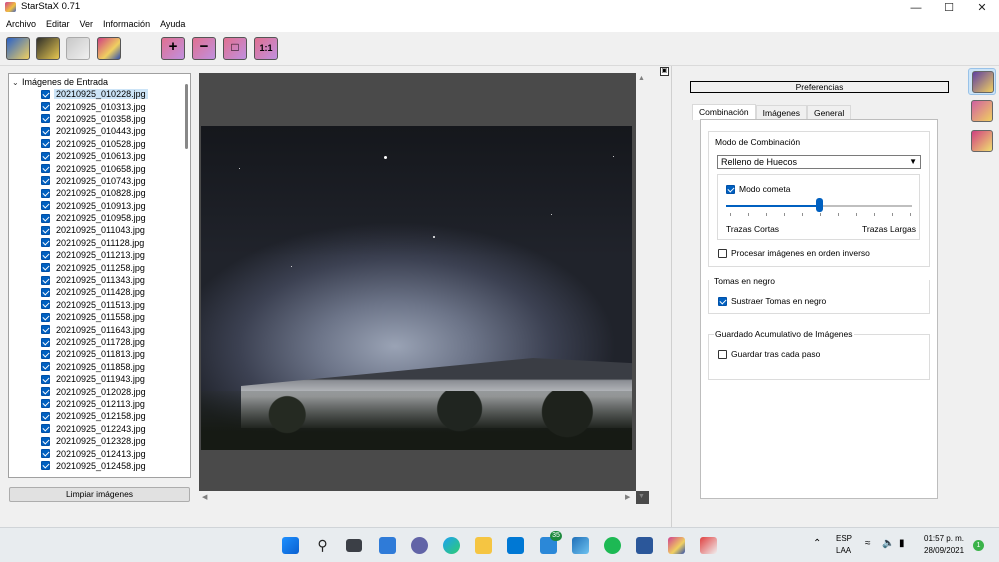 This screenshot has height=562, width=999. I want to click on stars-panel-button, so click(982, 111).